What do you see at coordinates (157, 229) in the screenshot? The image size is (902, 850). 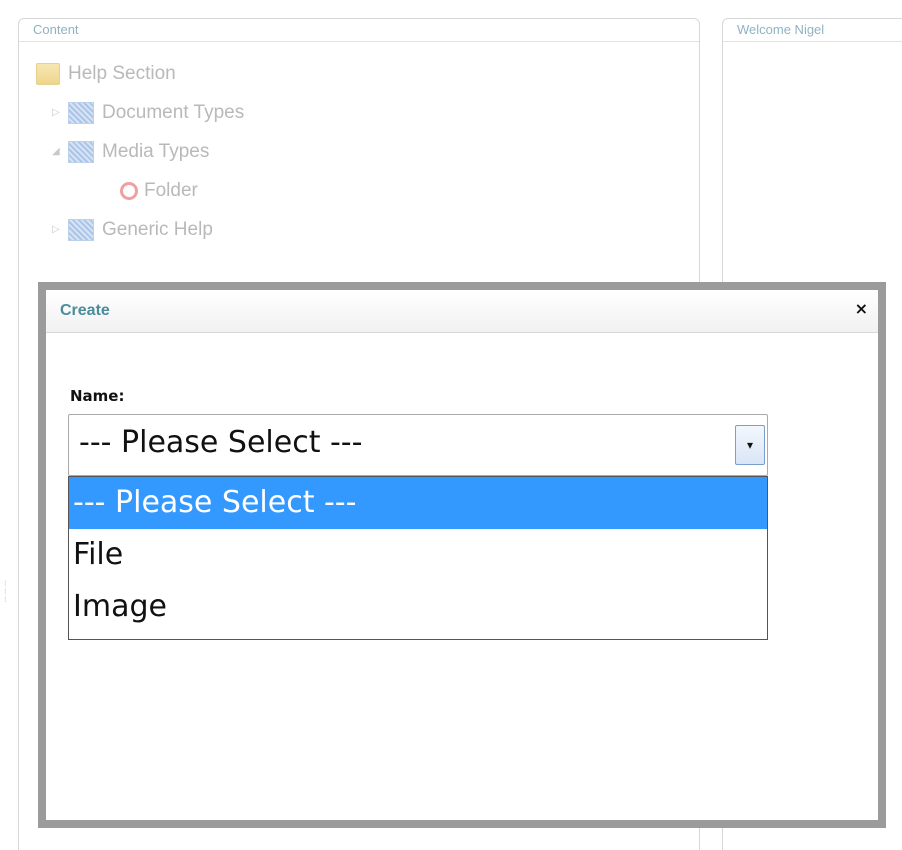 I see `tree-node-label: Generic Help` at bounding box center [157, 229].